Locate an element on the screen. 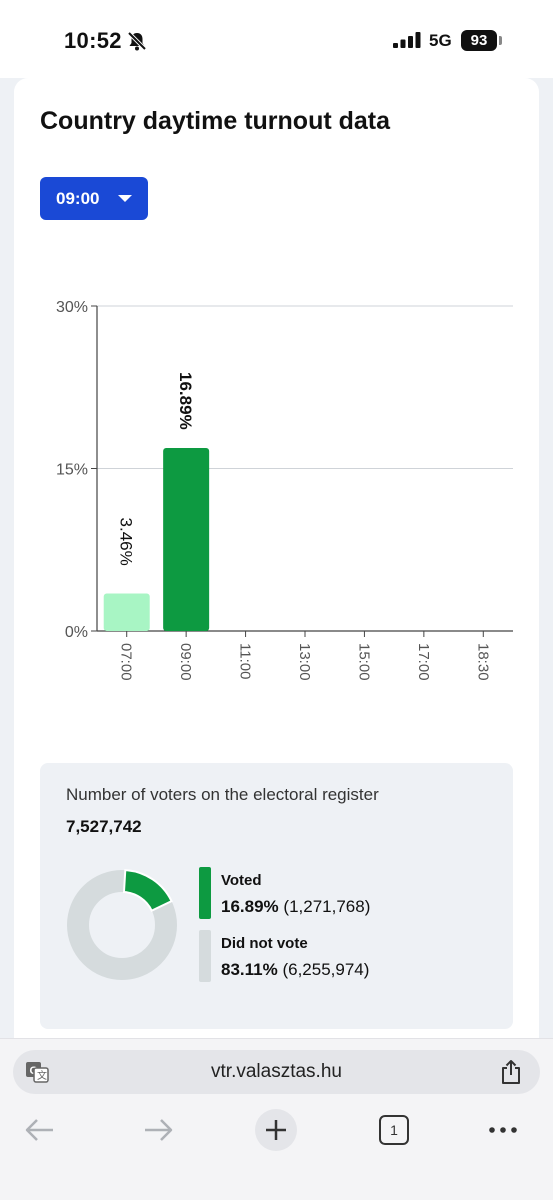 The height and width of the screenshot is (1200, 553). time-select-value: 09:00 is located at coordinates (78, 198).